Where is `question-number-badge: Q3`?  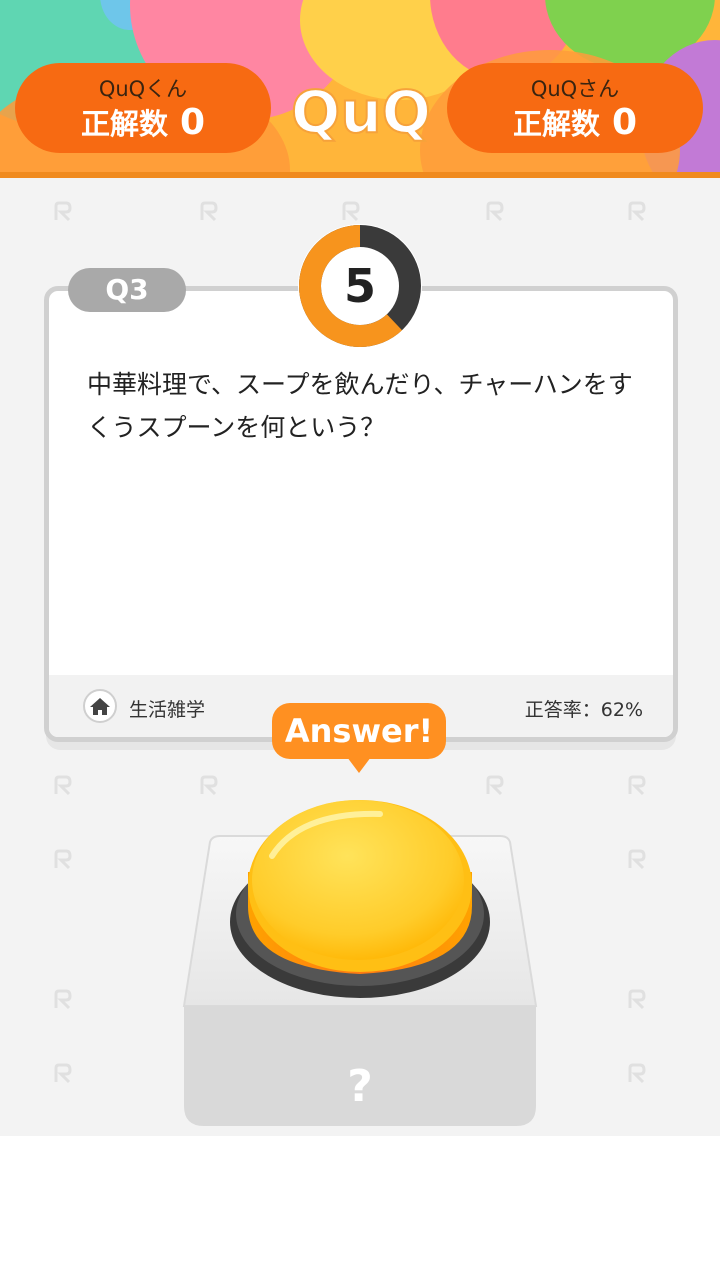
question-number-badge: Q3 is located at coordinates (127, 290).